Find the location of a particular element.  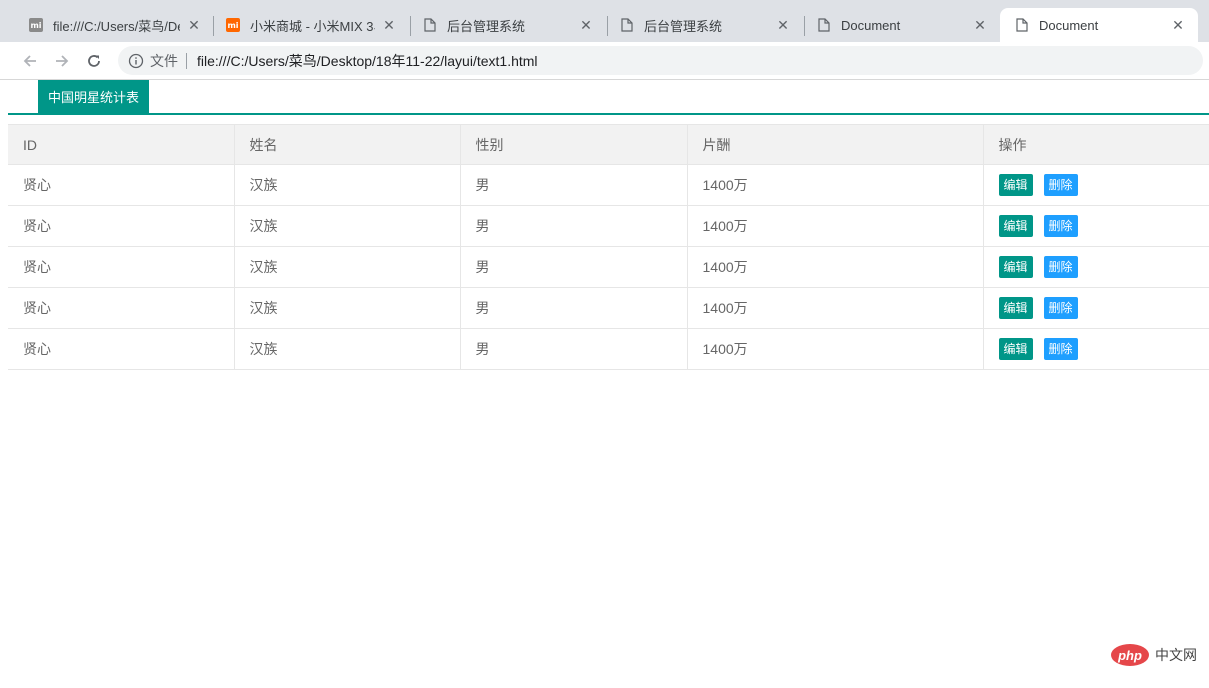

back-arrow-icon is located at coordinates (30, 61).